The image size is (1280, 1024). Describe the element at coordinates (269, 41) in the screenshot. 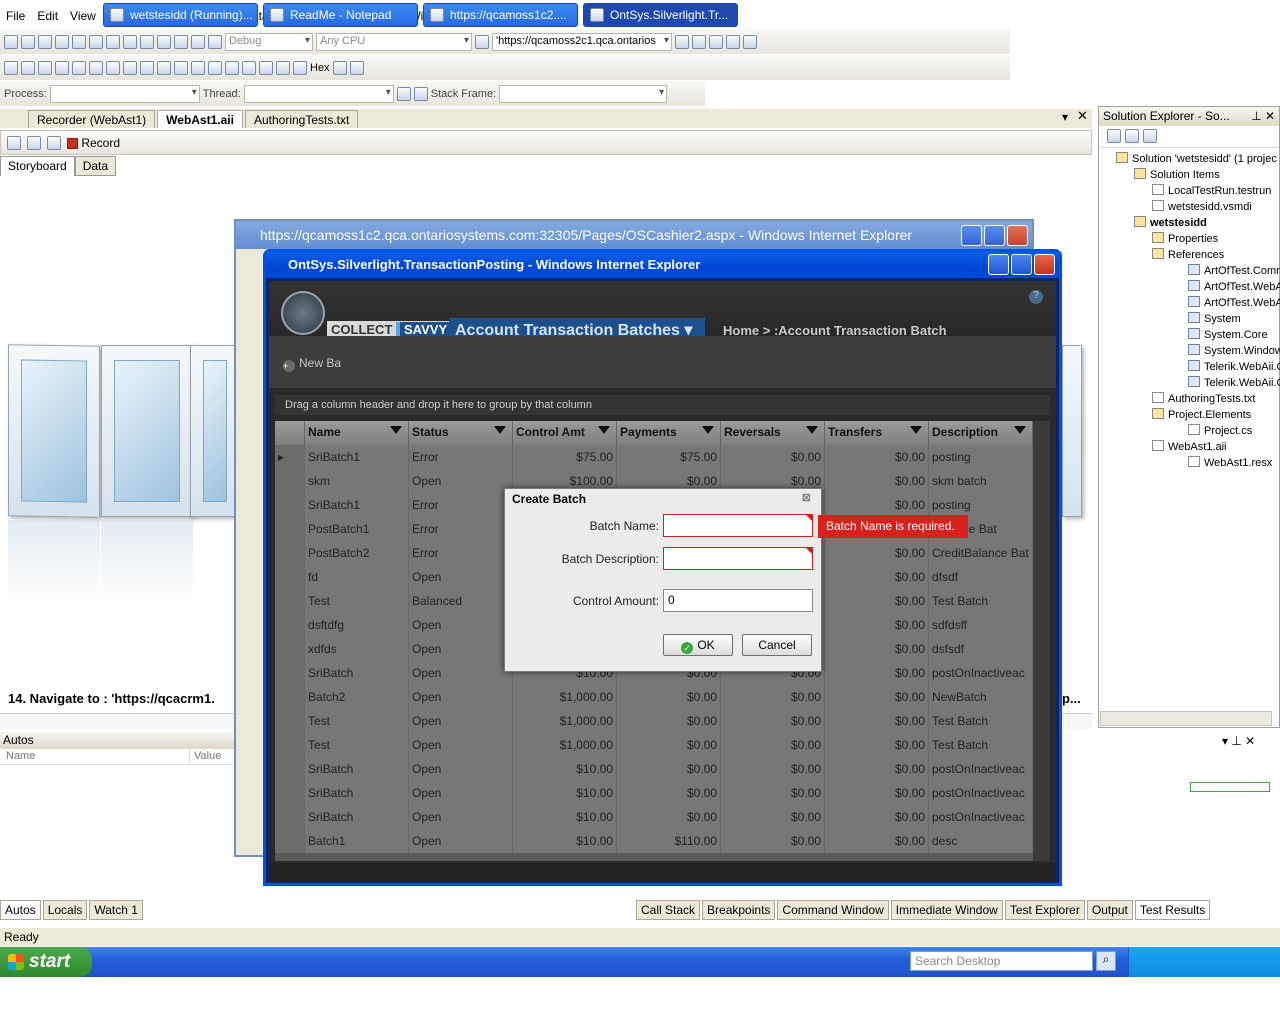

I see `solution-config-select: Debug` at that location.